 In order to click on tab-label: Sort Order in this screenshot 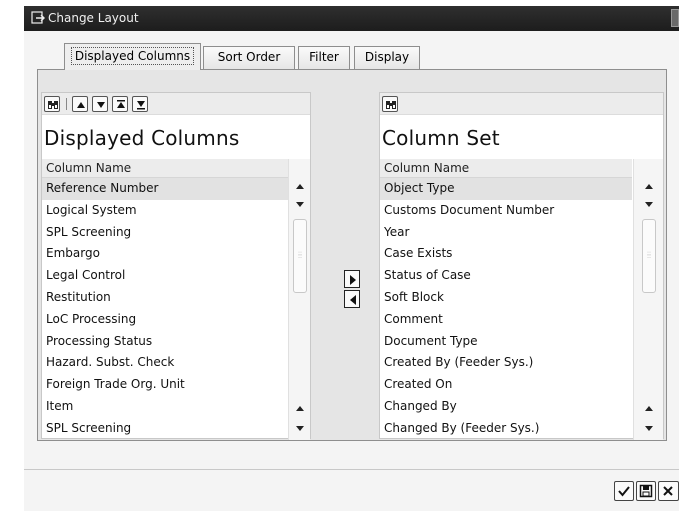, I will do `click(249, 57)`.